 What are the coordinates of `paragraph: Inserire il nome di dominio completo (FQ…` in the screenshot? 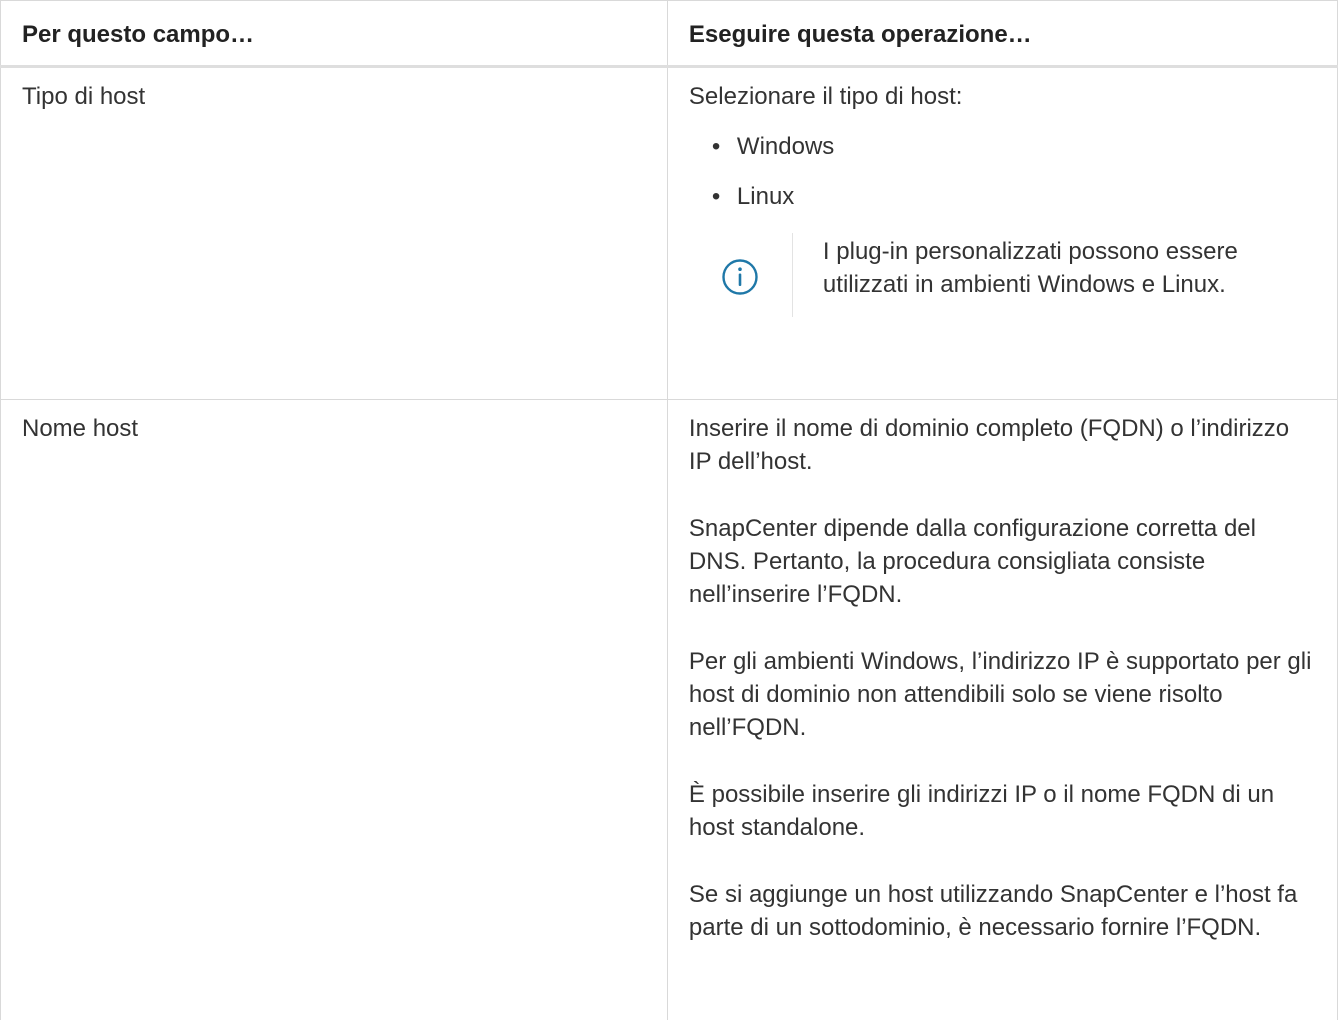 It's located at (989, 445).